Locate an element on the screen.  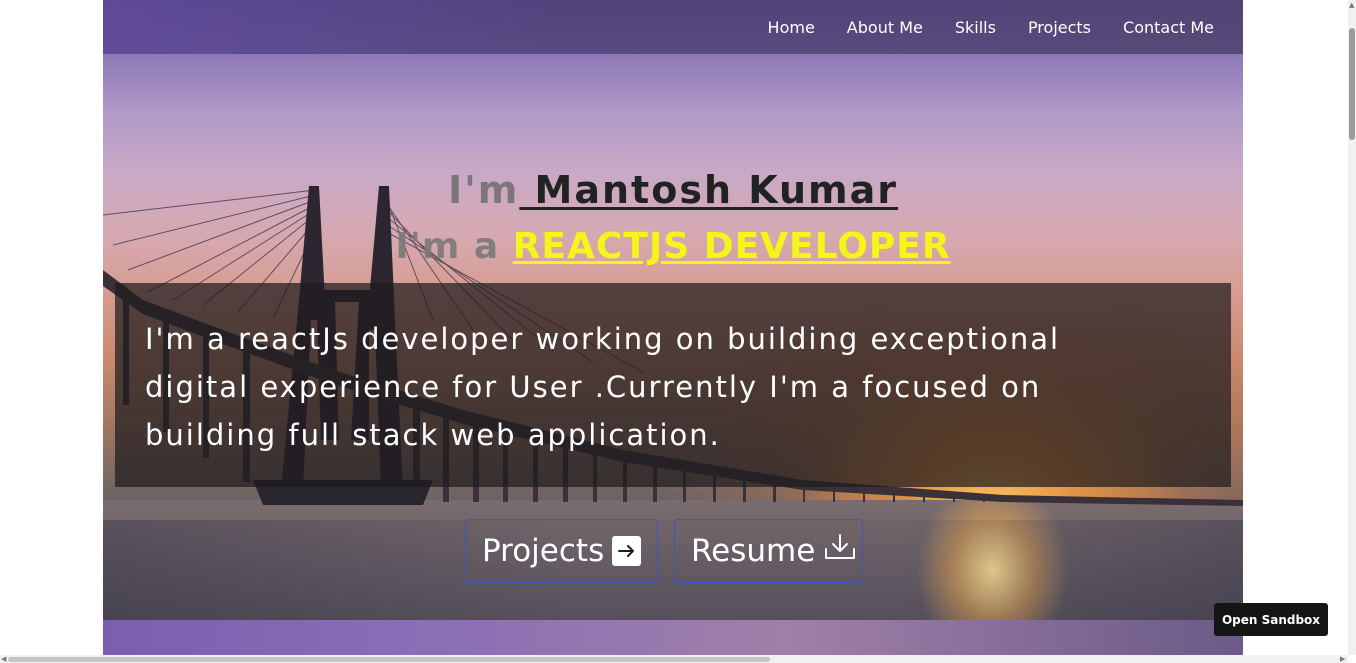
horizontal-scroll-thumb is located at coordinates (389, 659).